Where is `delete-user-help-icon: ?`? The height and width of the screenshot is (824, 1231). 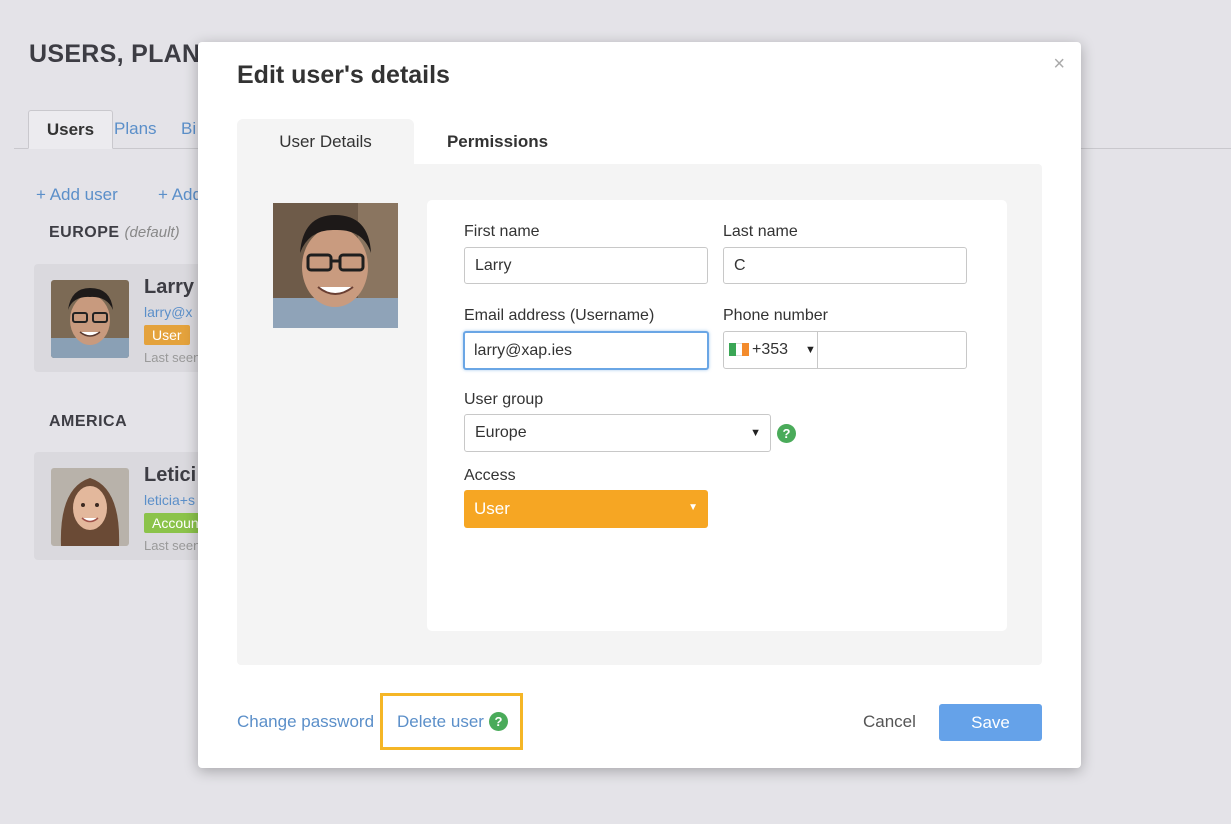 delete-user-help-icon: ? is located at coordinates (498, 721).